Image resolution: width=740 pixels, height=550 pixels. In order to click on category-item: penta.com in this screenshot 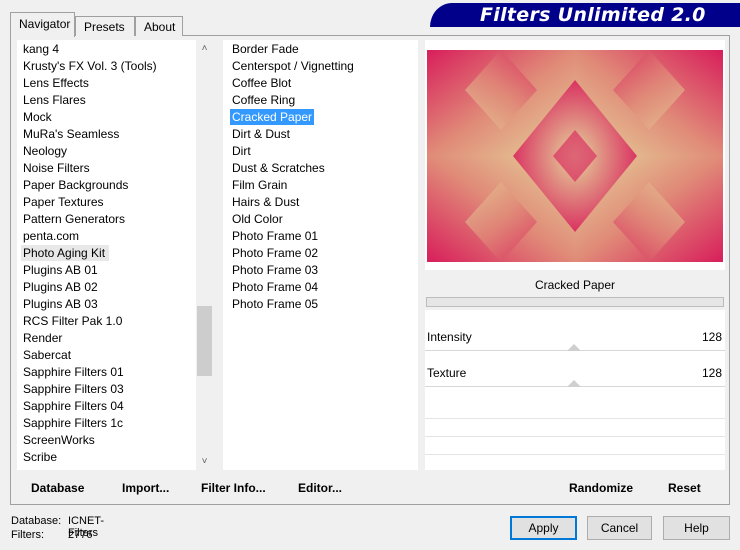, I will do `click(51, 236)`.